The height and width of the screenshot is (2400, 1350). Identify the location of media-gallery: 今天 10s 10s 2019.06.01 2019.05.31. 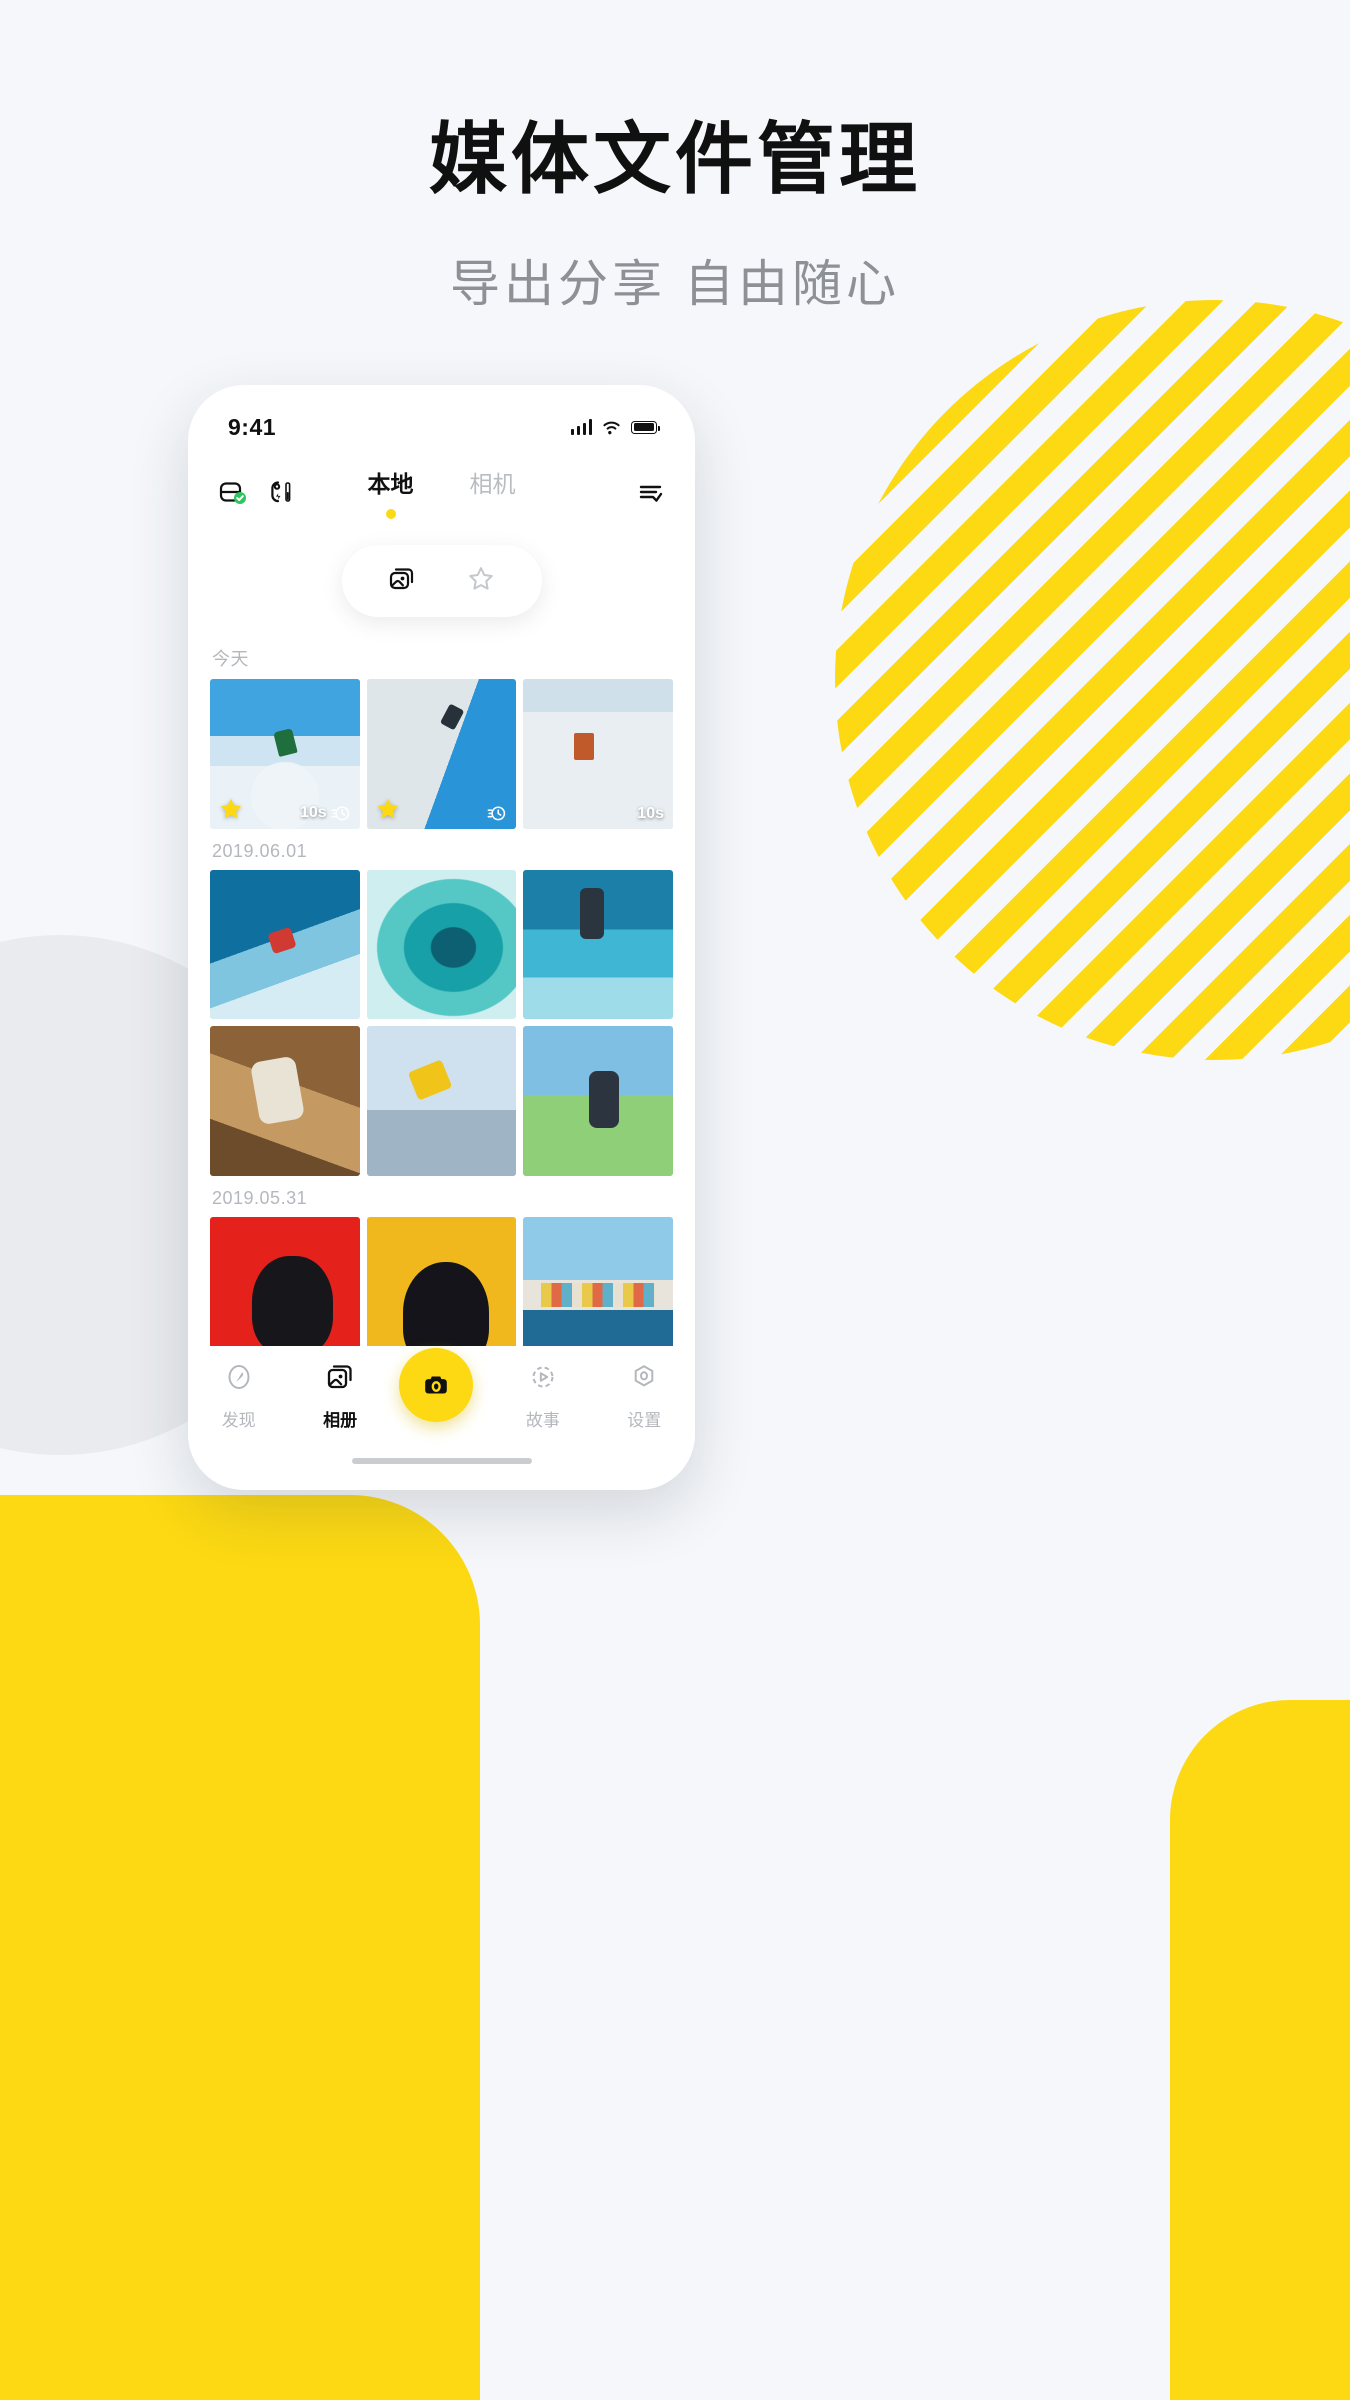
(441, 989).